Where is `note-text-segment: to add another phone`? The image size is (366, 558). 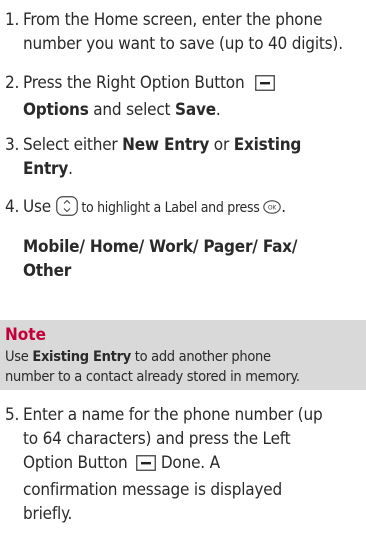 note-text-segment: to add another phone is located at coordinates (200, 357).